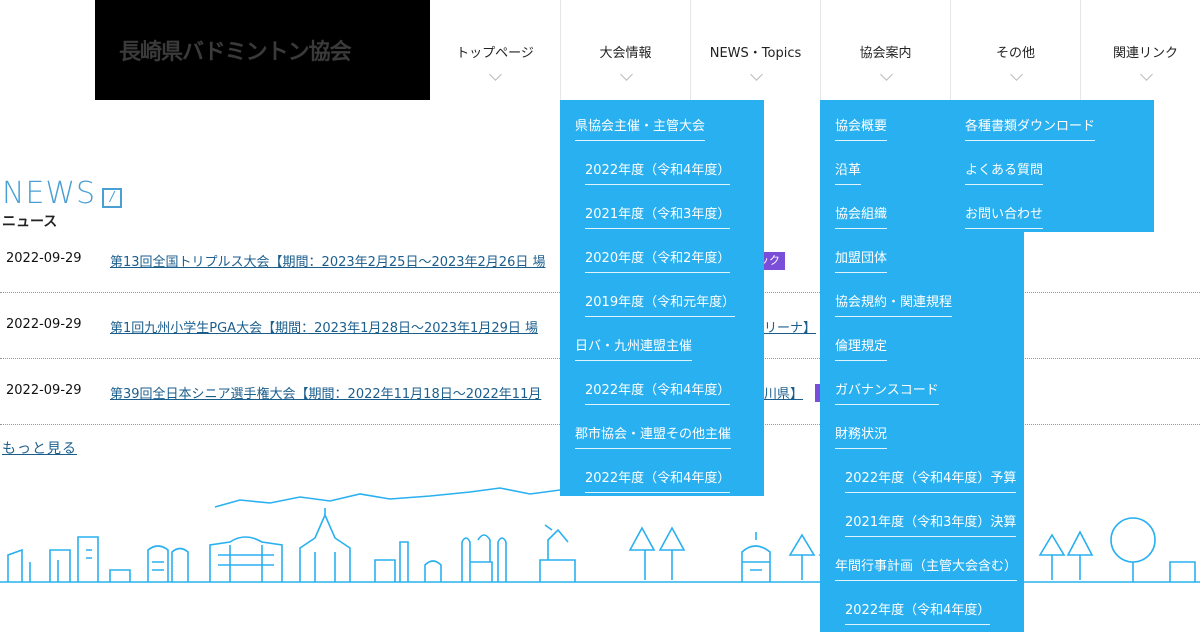 This screenshot has height=632, width=1200. Describe the element at coordinates (931, 524) in the screenshot. I see `dropdown-item: 2021年度（令和3年度）決算` at that location.